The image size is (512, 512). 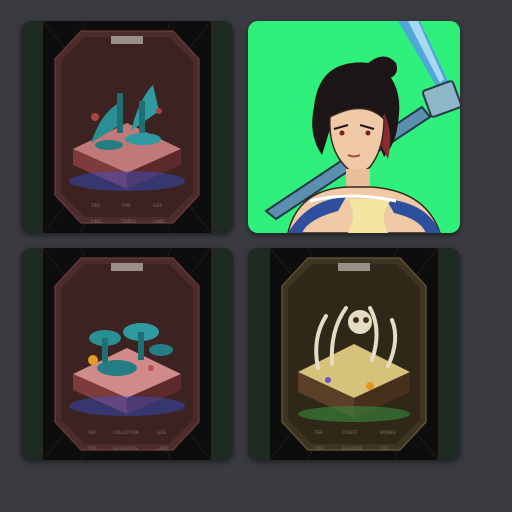 What do you see at coordinates (128, 221) in the screenshot?
I see `svg-text: TEMPLE` at bounding box center [128, 221].